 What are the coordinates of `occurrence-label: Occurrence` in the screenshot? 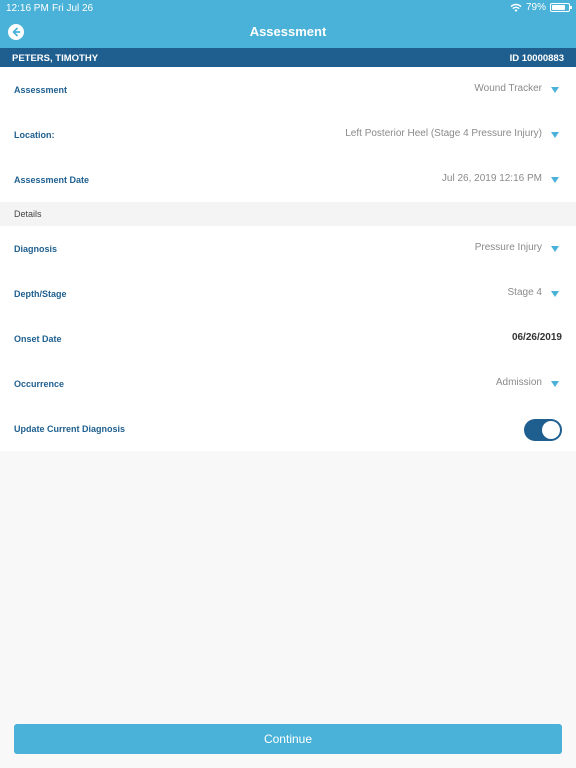 It's located at (39, 384).